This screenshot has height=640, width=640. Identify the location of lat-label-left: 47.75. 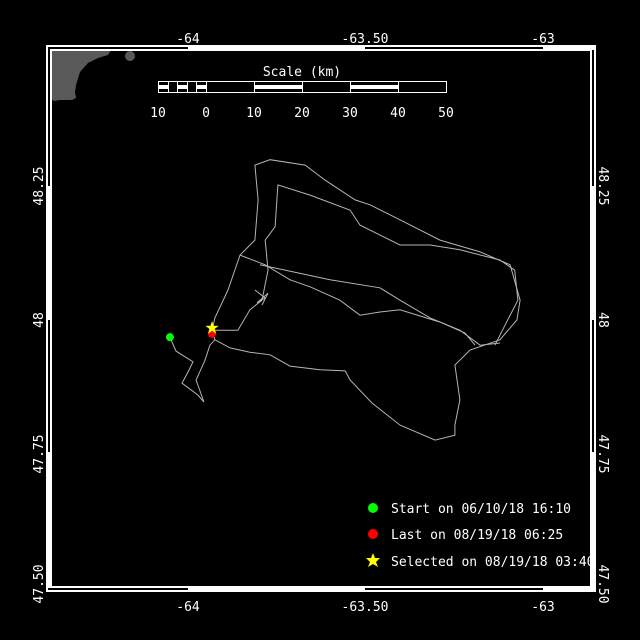
(39, 453).